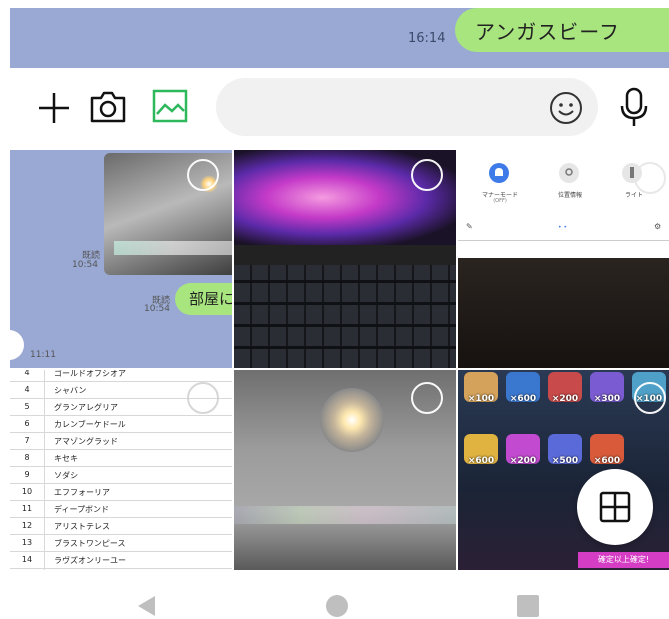 The height and width of the screenshot is (619, 669). I want to click on microphone-icon, so click(634, 107).